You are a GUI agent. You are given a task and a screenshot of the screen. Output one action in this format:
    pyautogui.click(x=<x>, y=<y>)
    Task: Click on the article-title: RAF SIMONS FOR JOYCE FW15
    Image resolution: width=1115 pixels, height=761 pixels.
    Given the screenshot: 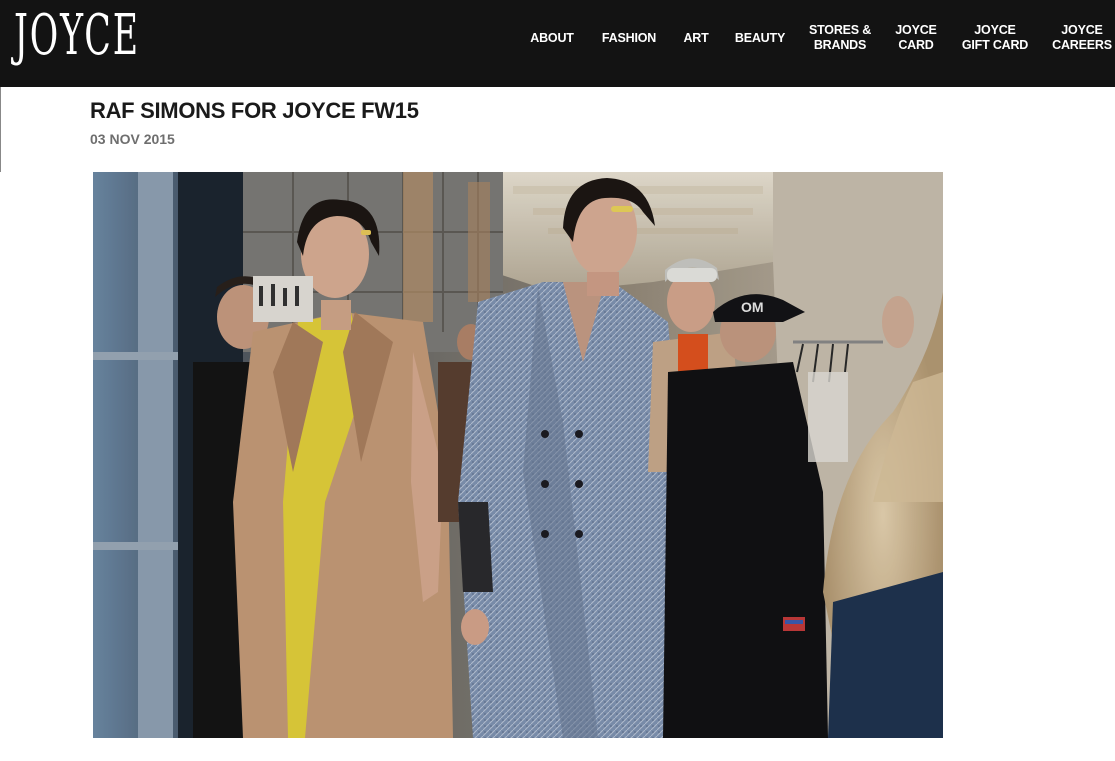 What is the action you would take?
    pyautogui.click(x=254, y=110)
    